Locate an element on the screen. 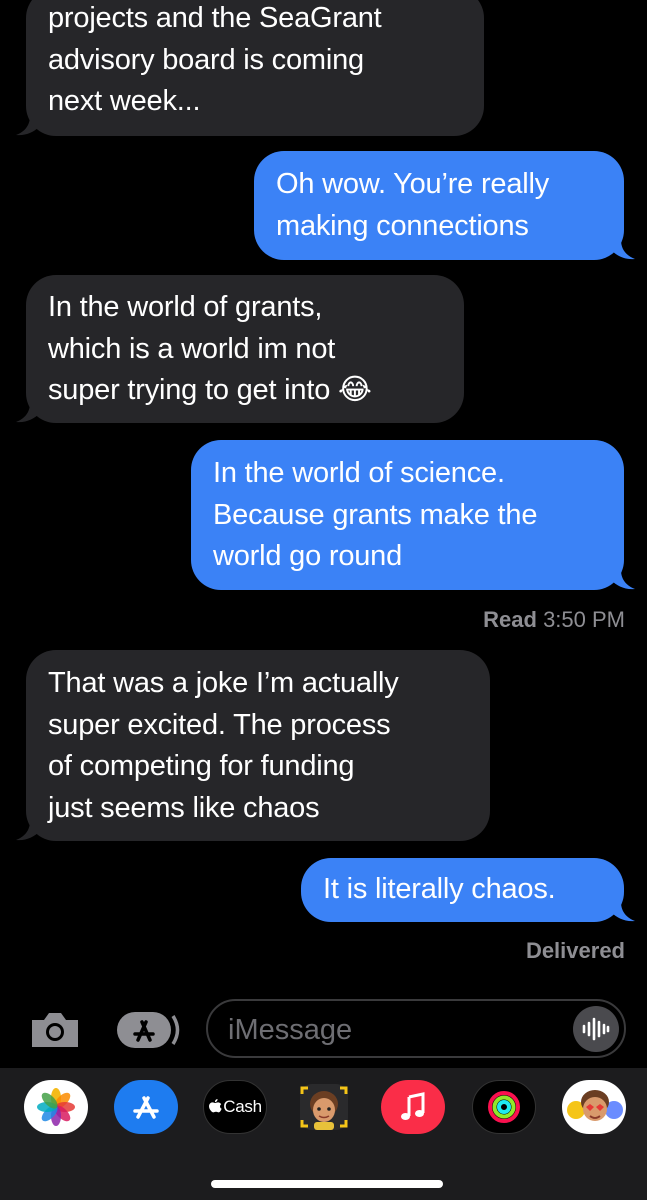  delivered-status: Delivered is located at coordinates (575, 951).